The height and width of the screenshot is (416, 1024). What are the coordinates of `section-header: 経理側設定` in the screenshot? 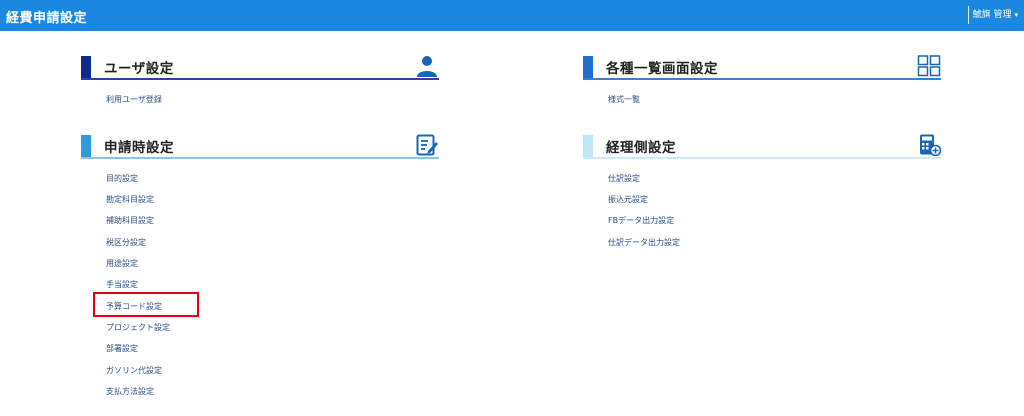 It's located at (762, 146).